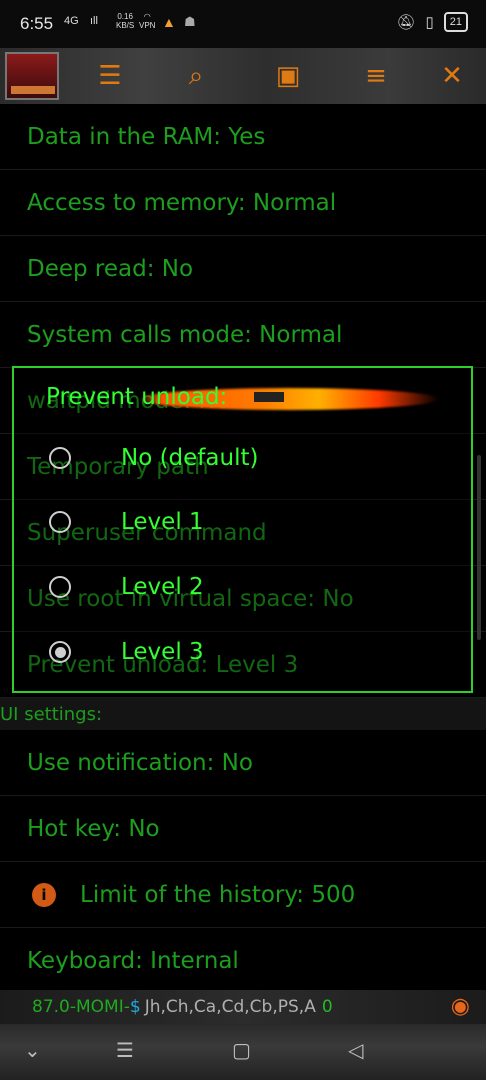  Describe the element at coordinates (137, 397) in the screenshot. I see `dialog-title: Prevent unload:` at that location.